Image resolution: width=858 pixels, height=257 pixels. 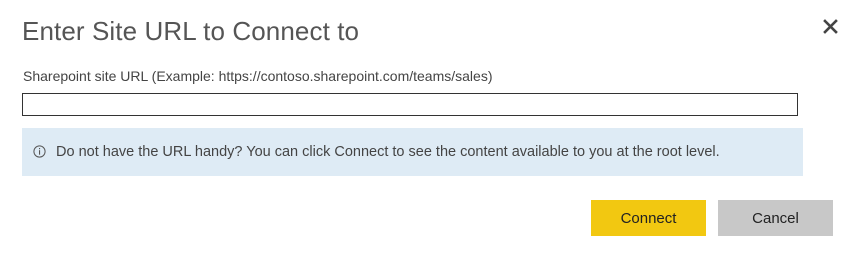 I want to click on site-url-input, so click(x=410, y=104).